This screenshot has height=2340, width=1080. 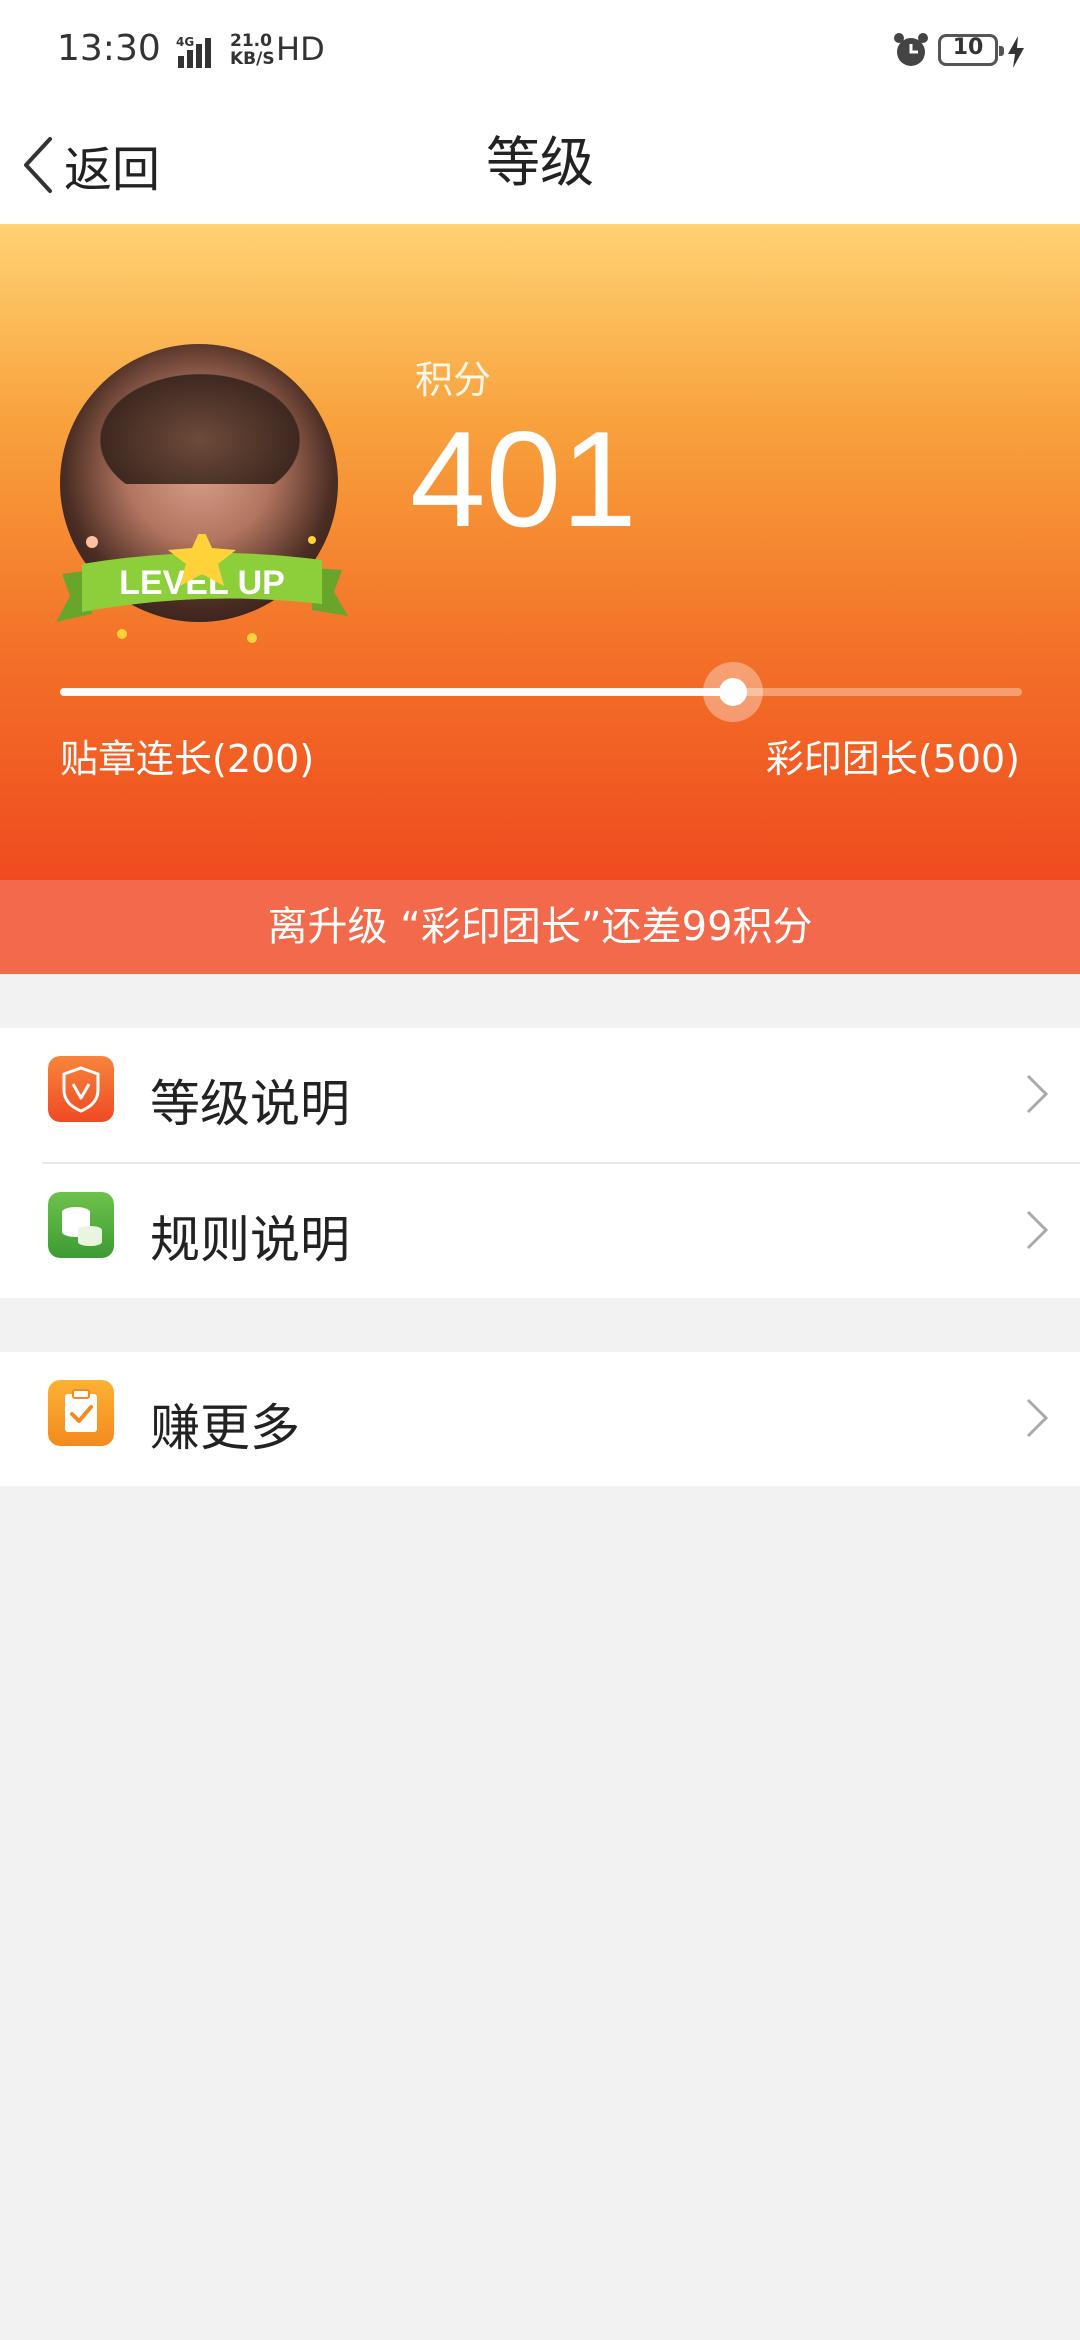 I want to click on avatar-container: LEVEL UP, so click(x=202, y=493).